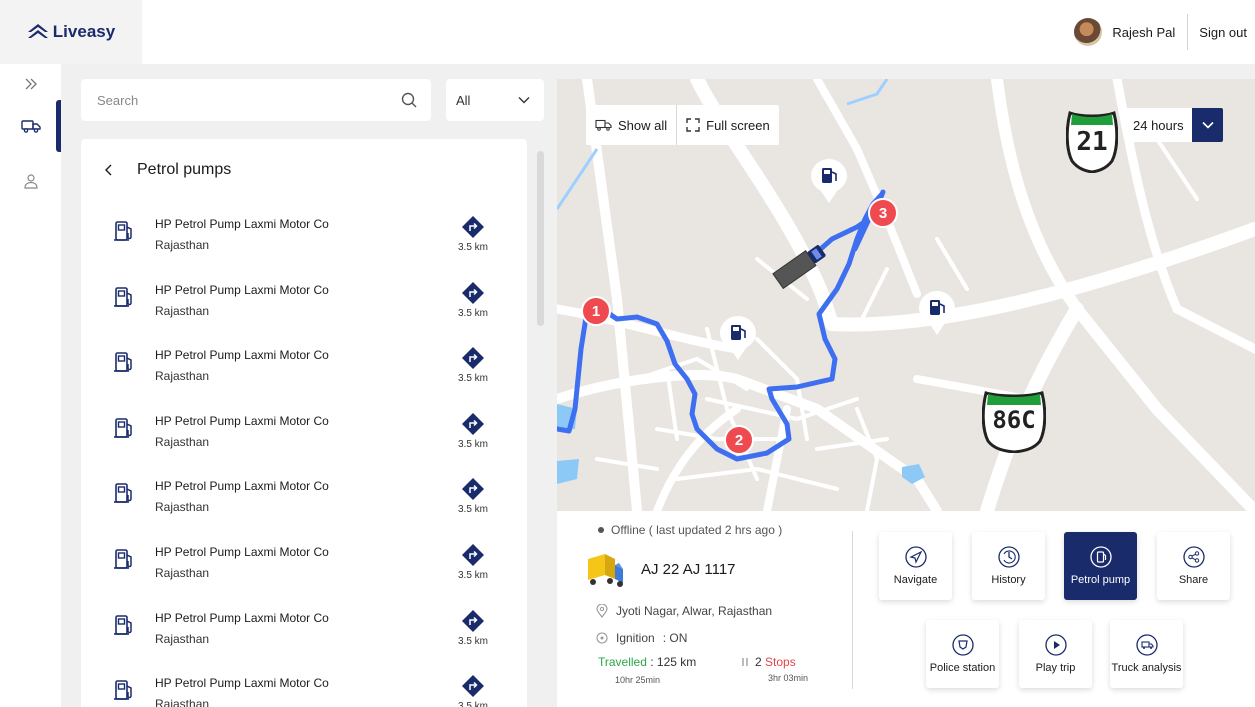 Image resolution: width=1255 pixels, height=707 pixels. I want to click on search-icon, so click(409, 100).